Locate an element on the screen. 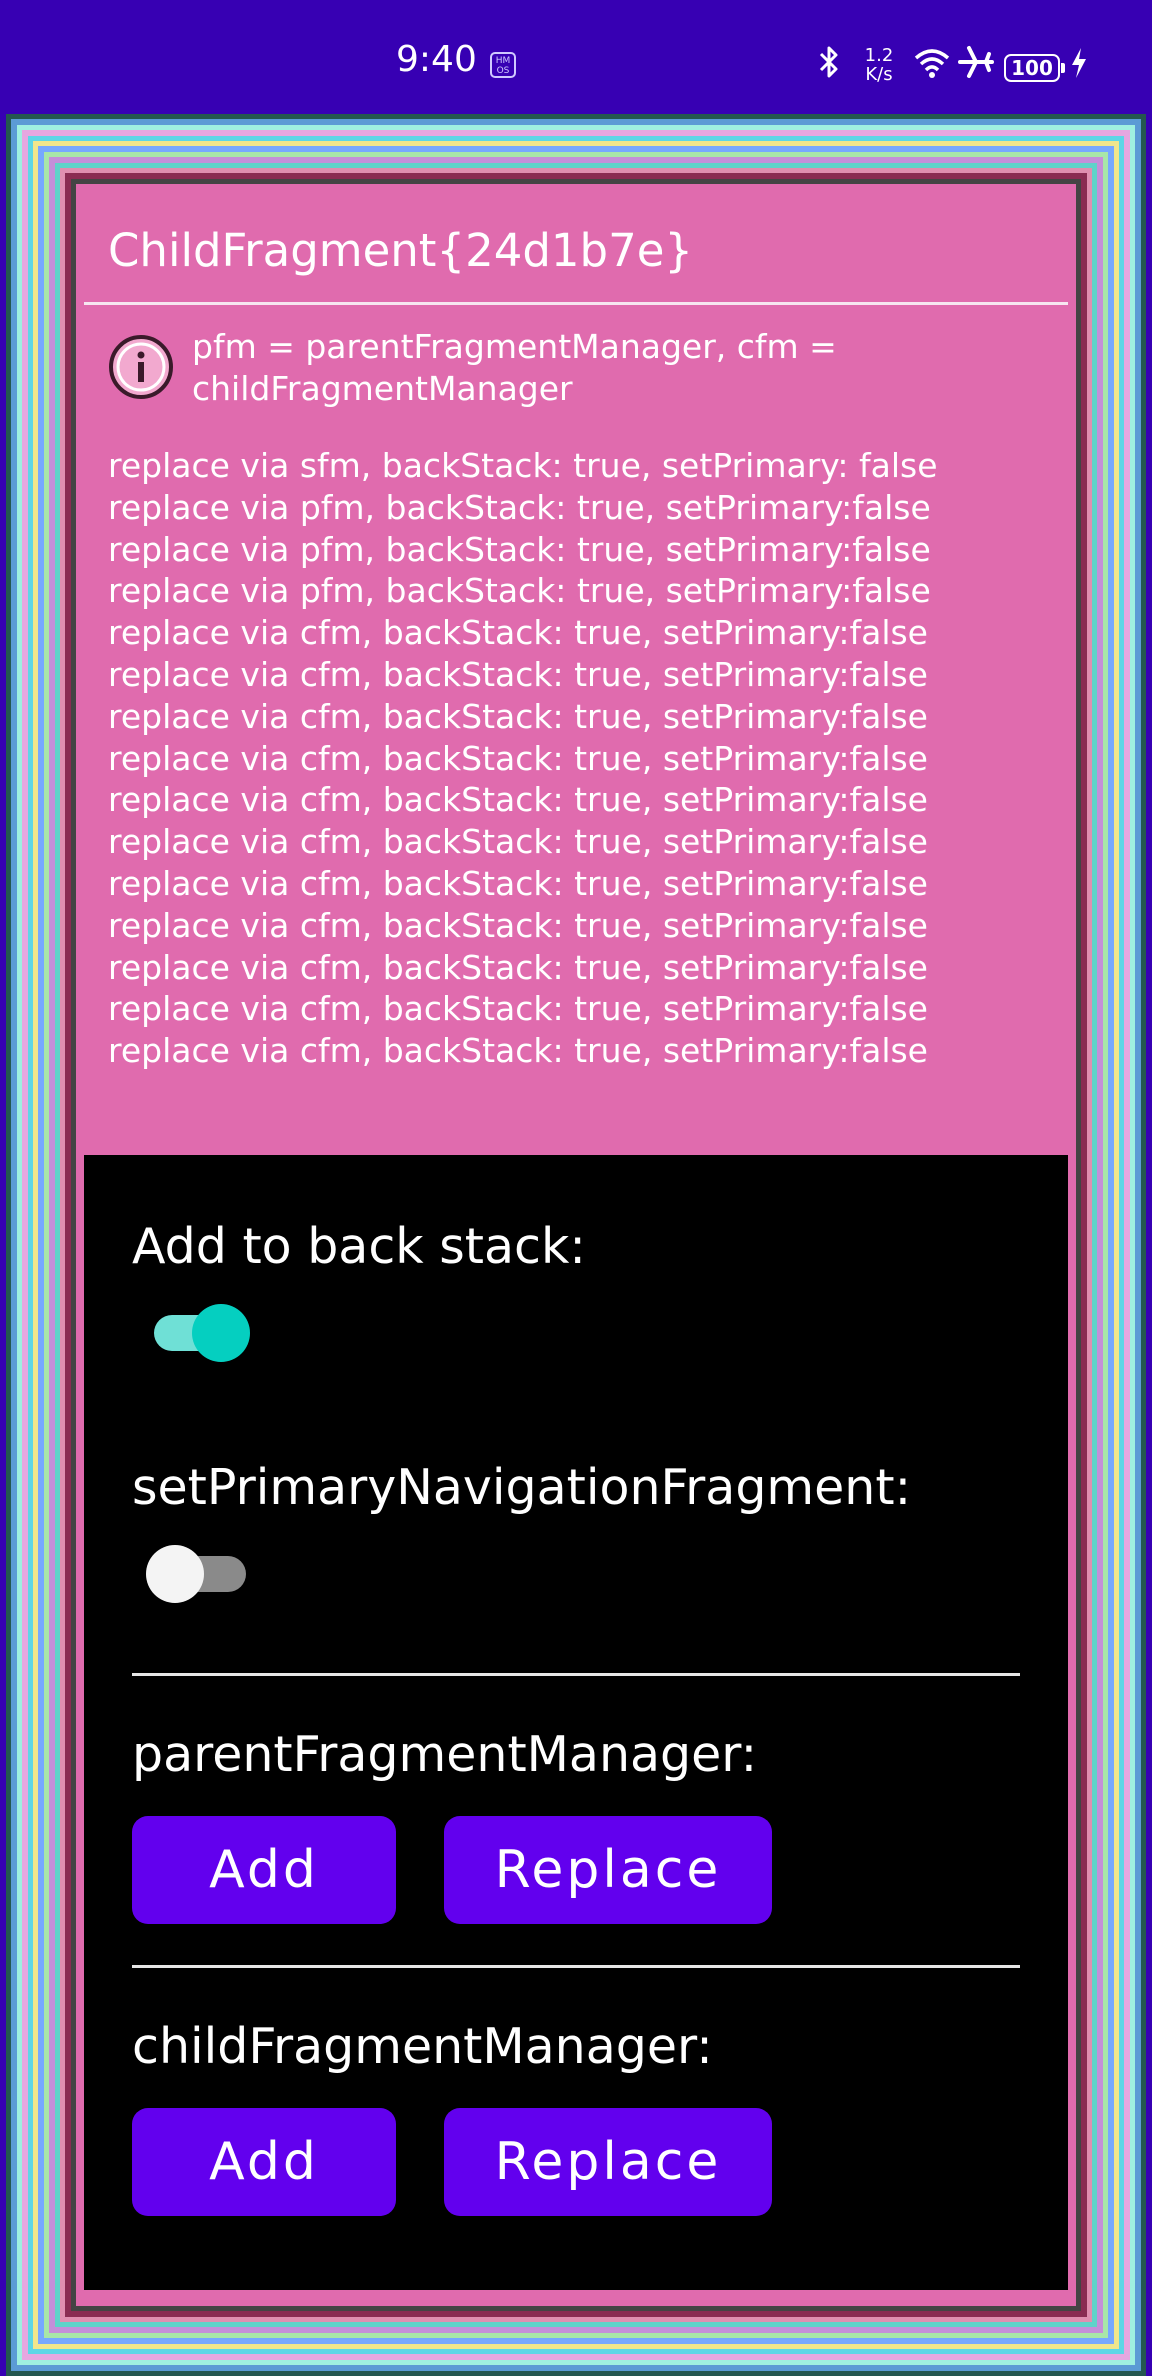 The height and width of the screenshot is (2376, 1152). network-speed-value: 1.2 is located at coordinates (879, 55).